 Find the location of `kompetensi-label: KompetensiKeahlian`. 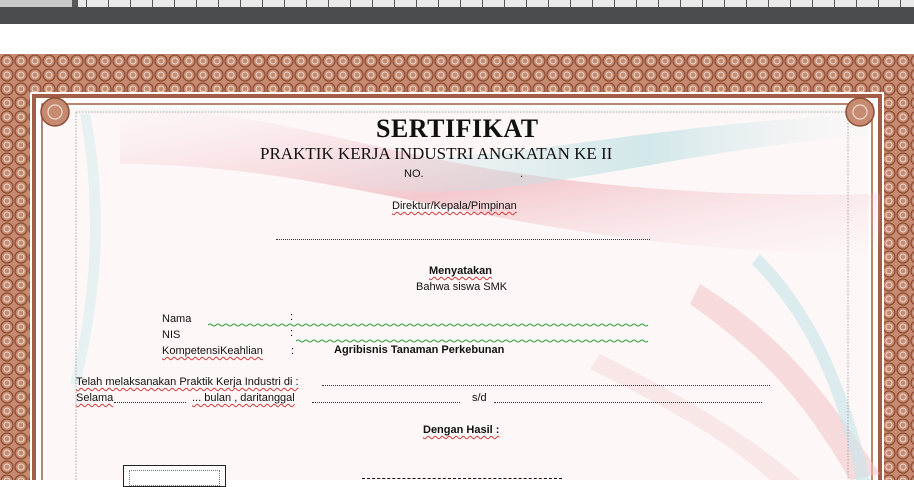

kompetensi-label: KompetensiKeahlian is located at coordinates (212, 351).